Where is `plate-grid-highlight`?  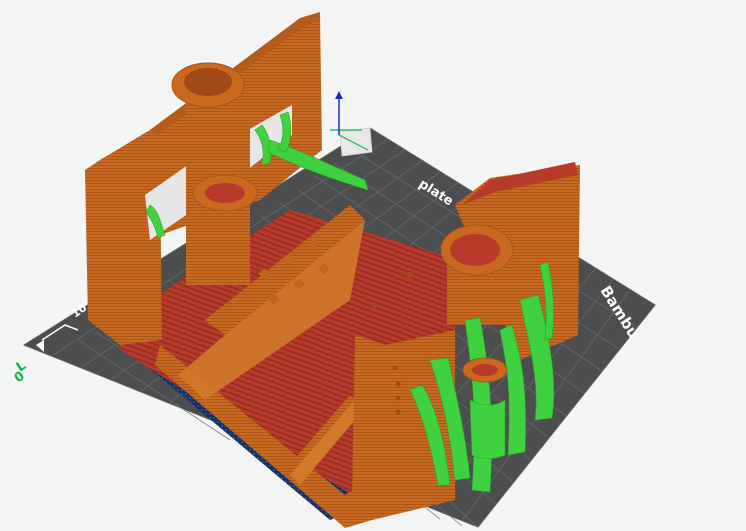
plate-grid-highlight is located at coordinates (356, 142).